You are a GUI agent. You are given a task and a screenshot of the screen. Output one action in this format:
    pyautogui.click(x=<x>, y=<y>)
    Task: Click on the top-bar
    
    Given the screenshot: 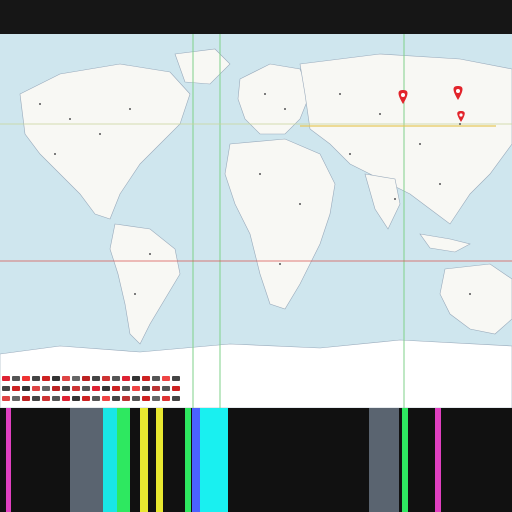 What is the action you would take?
    pyautogui.click(x=256, y=17)
    